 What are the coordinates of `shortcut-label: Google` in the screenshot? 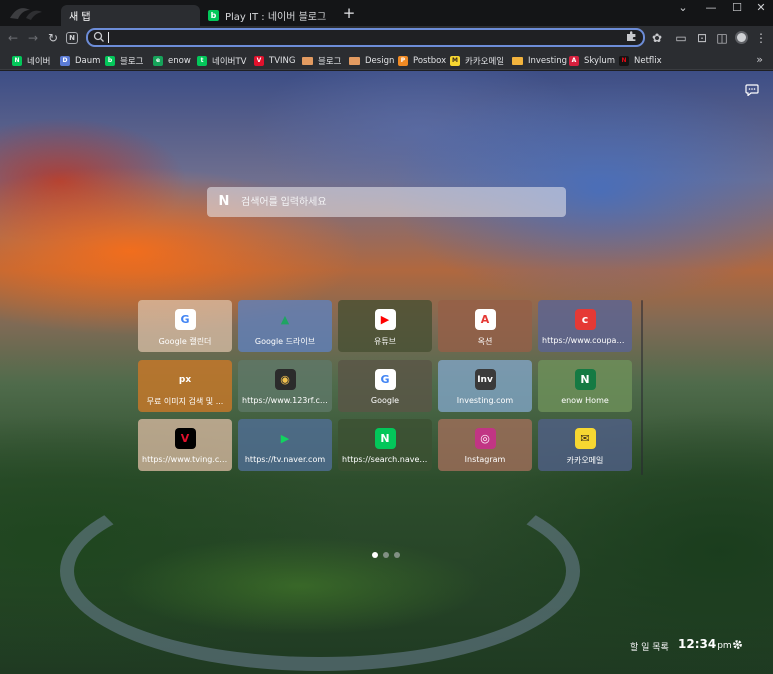 It's located at (385, 400).